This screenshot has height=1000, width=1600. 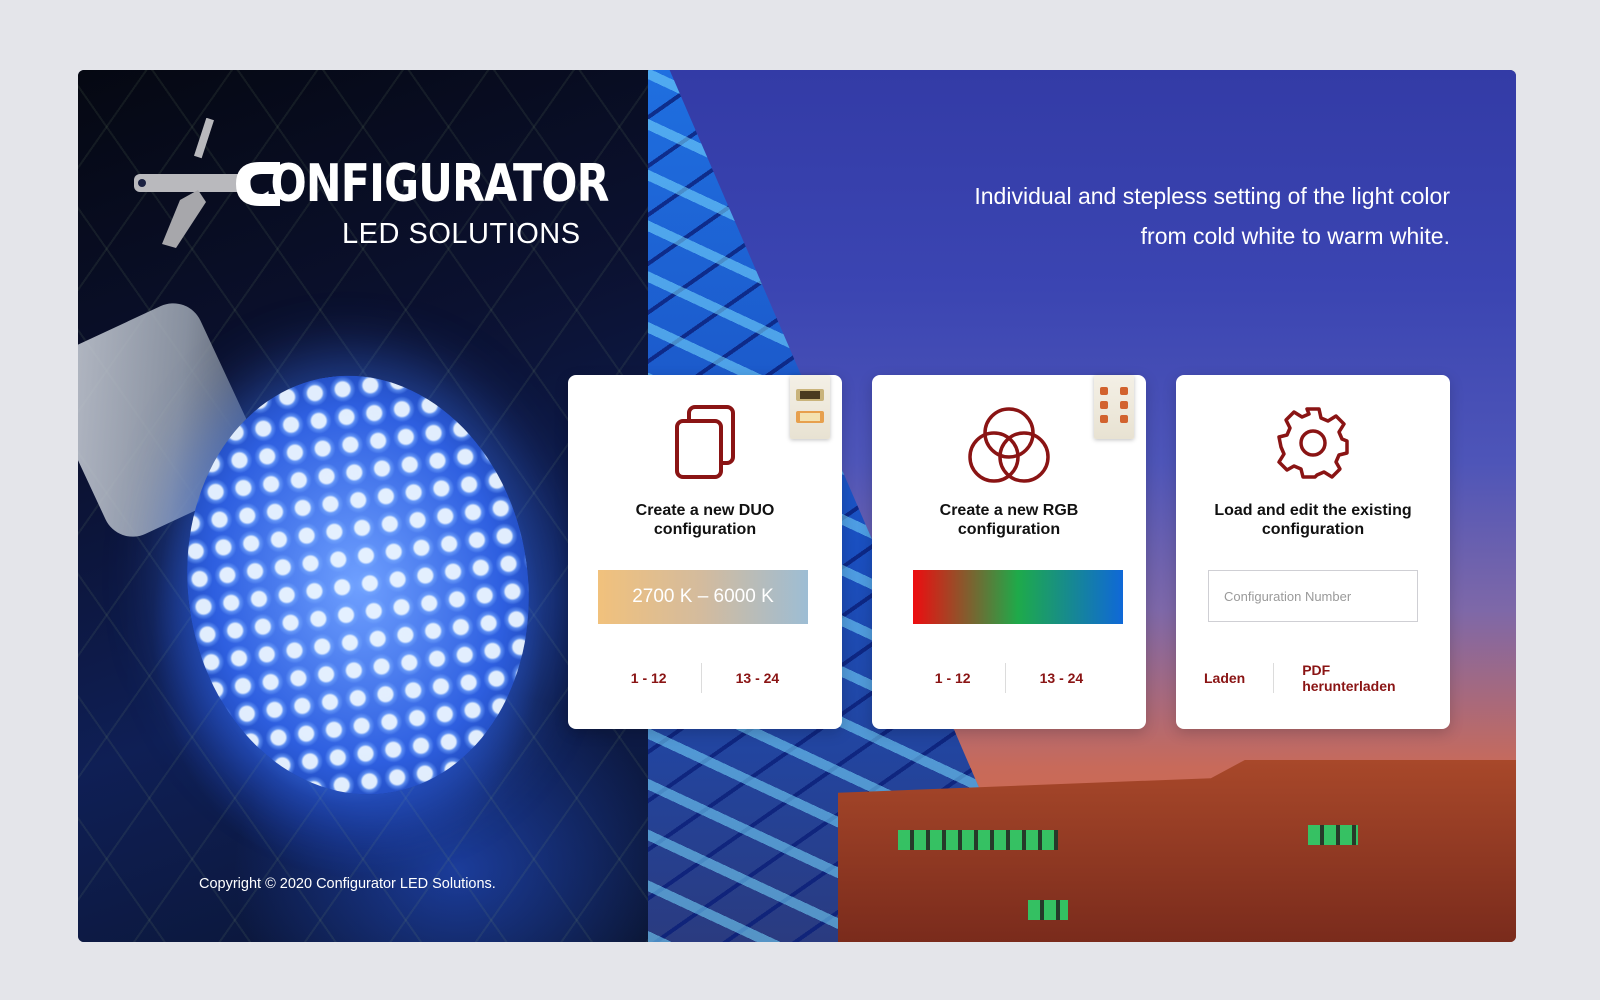 What do you see at coordinates (425, 184) in the screenshot?
I see `brand-title: CONFIGURATOR` at bounding box center [425, 184].